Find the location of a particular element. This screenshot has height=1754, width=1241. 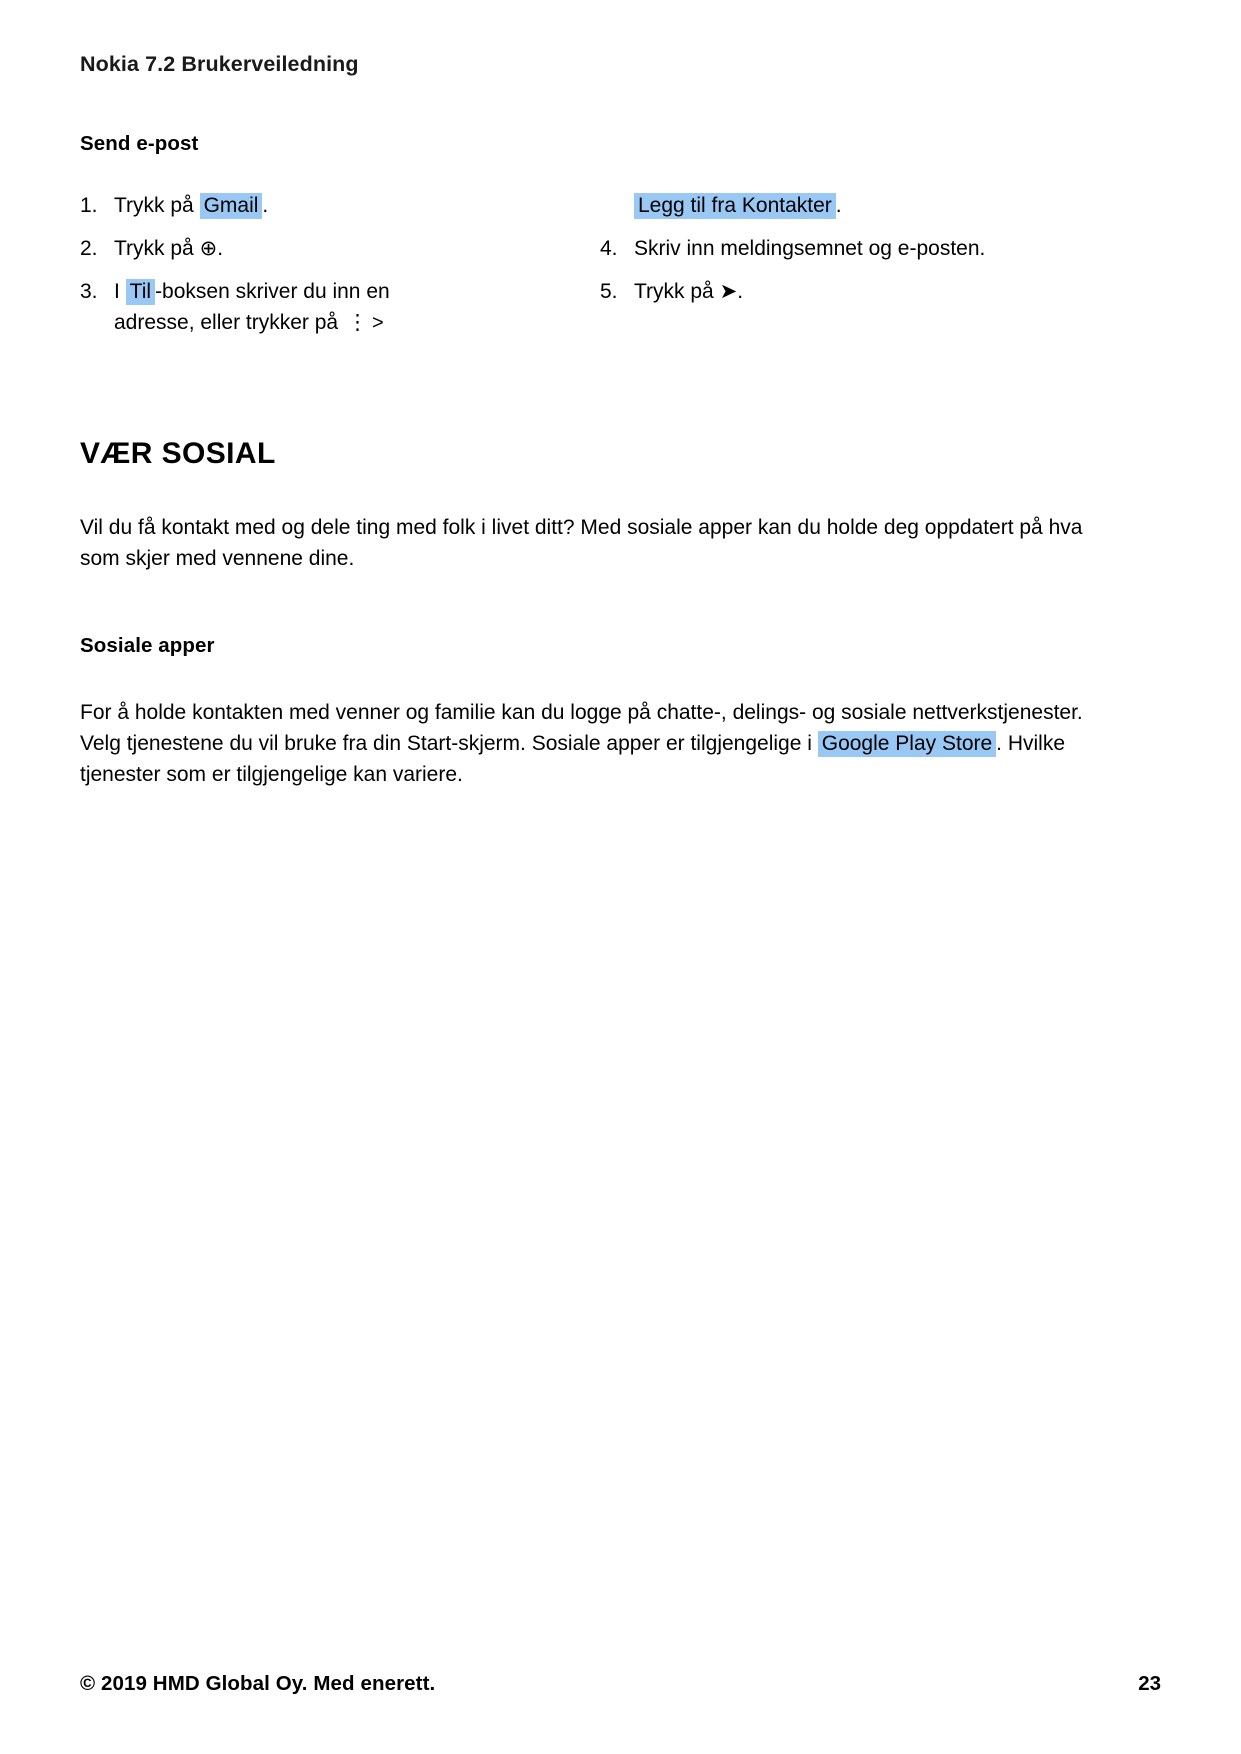

step-item: 1. Trykk på Gmail. is located at coordinates (315, 205).